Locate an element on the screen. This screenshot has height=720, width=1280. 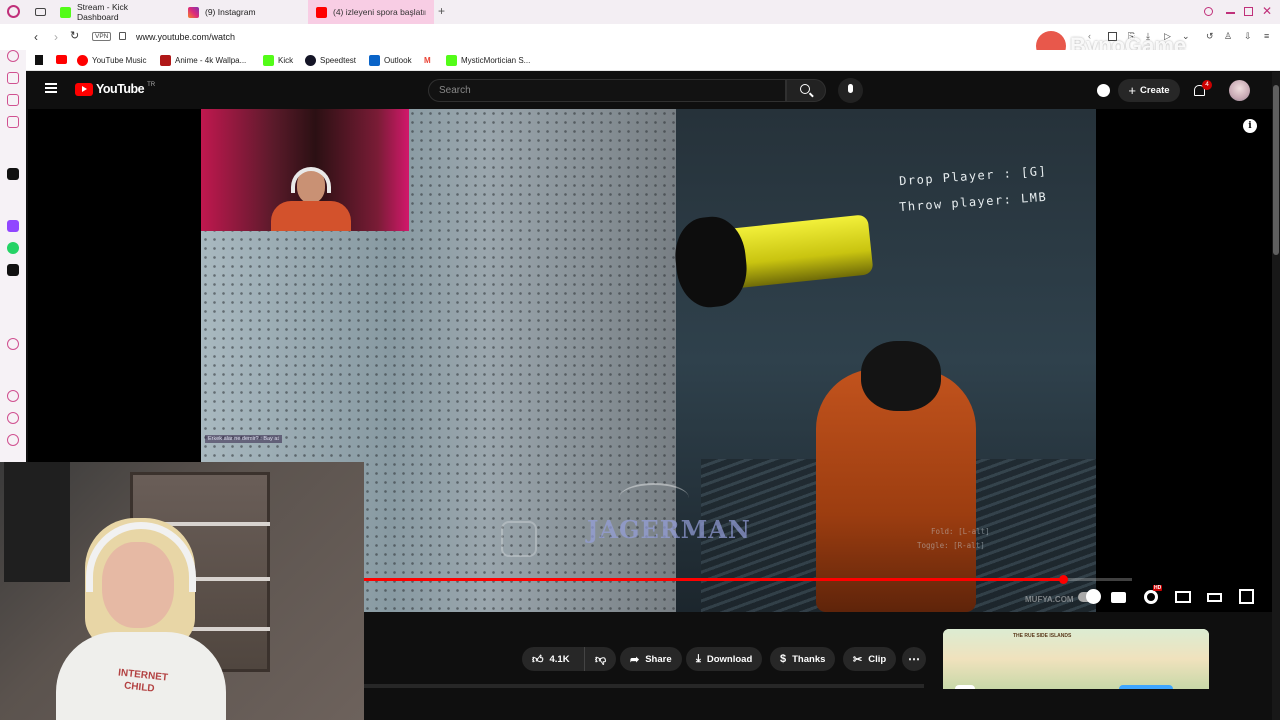
browser-sidebar is located at coordinates (13, 256).